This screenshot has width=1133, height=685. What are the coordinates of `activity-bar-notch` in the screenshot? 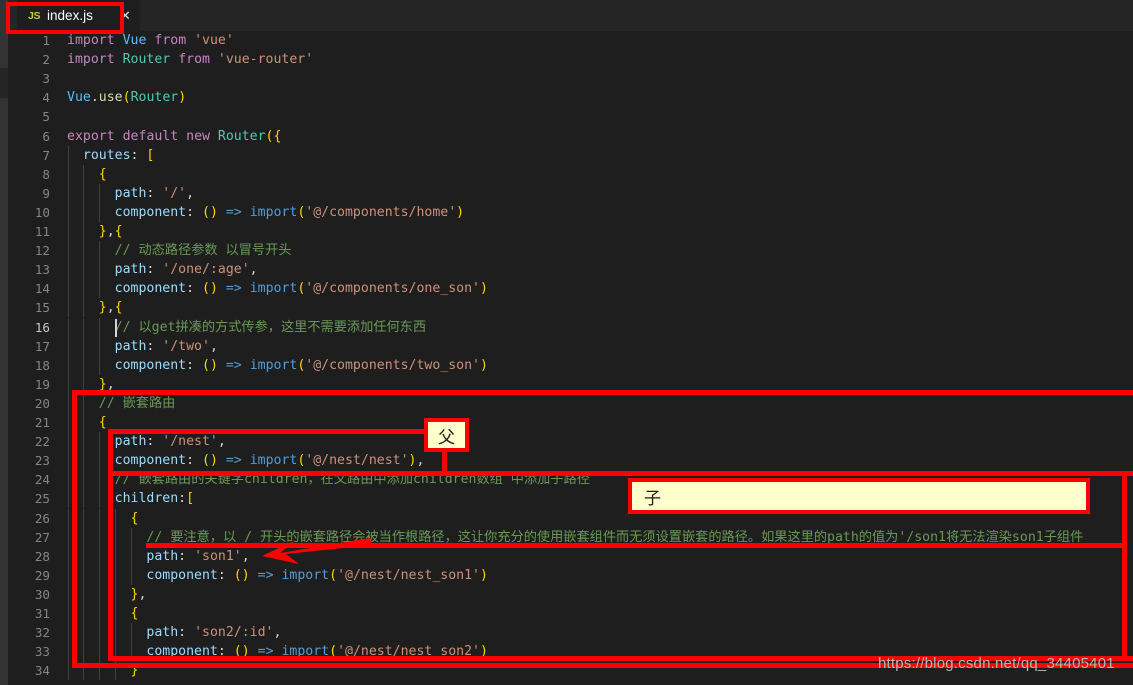 It's located at (4, 83).